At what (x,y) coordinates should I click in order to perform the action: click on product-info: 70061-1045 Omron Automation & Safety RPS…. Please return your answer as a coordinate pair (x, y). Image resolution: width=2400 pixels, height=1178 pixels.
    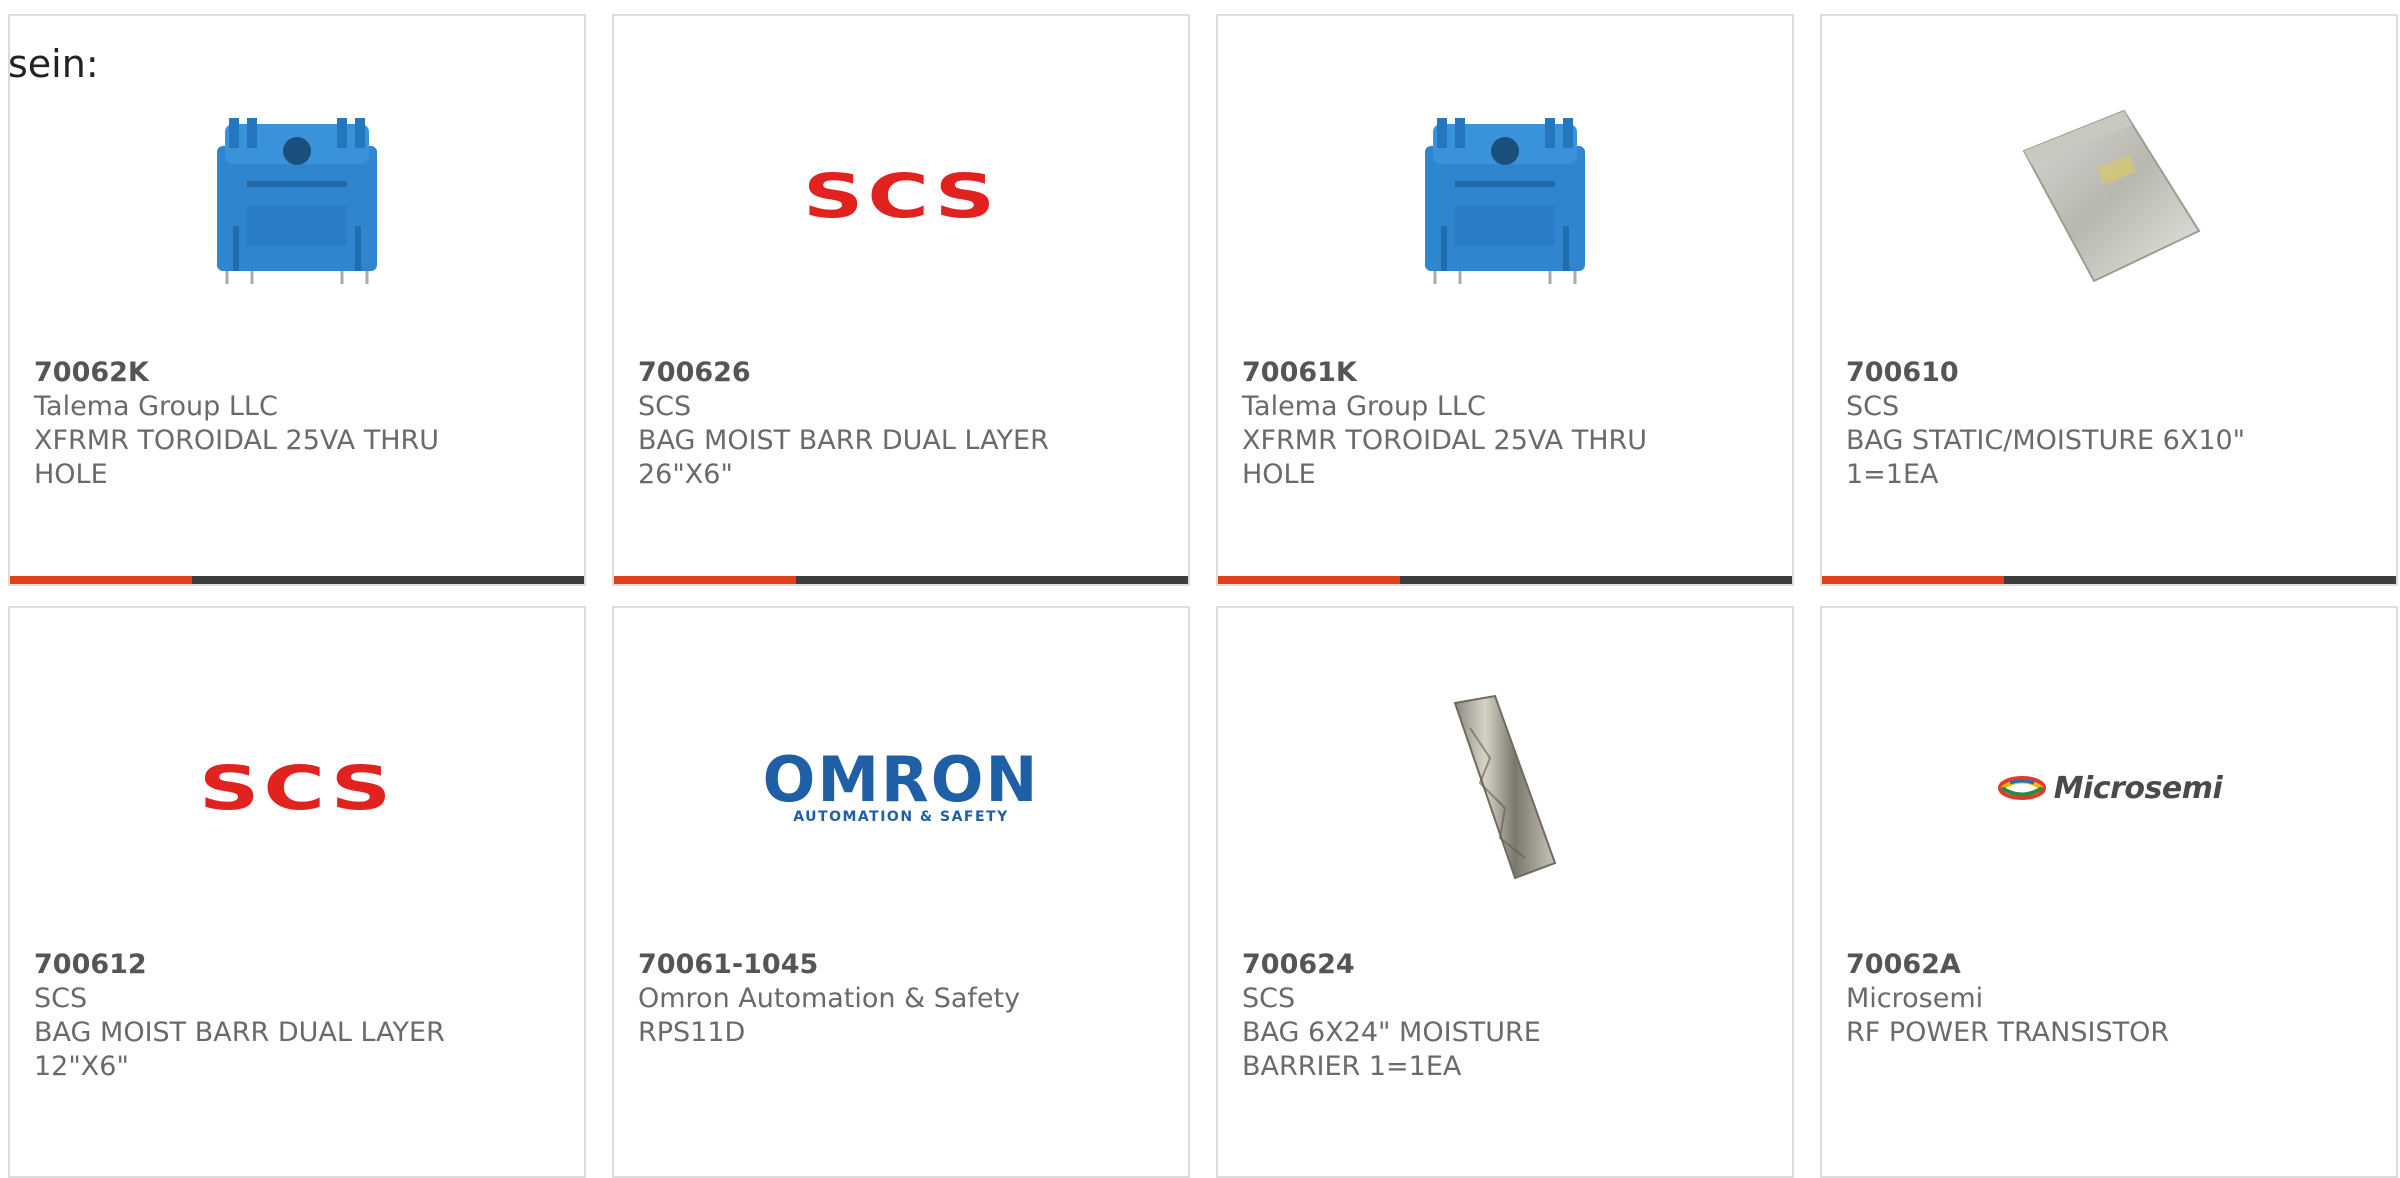
    Looking at the image, I should click on (901, 999).